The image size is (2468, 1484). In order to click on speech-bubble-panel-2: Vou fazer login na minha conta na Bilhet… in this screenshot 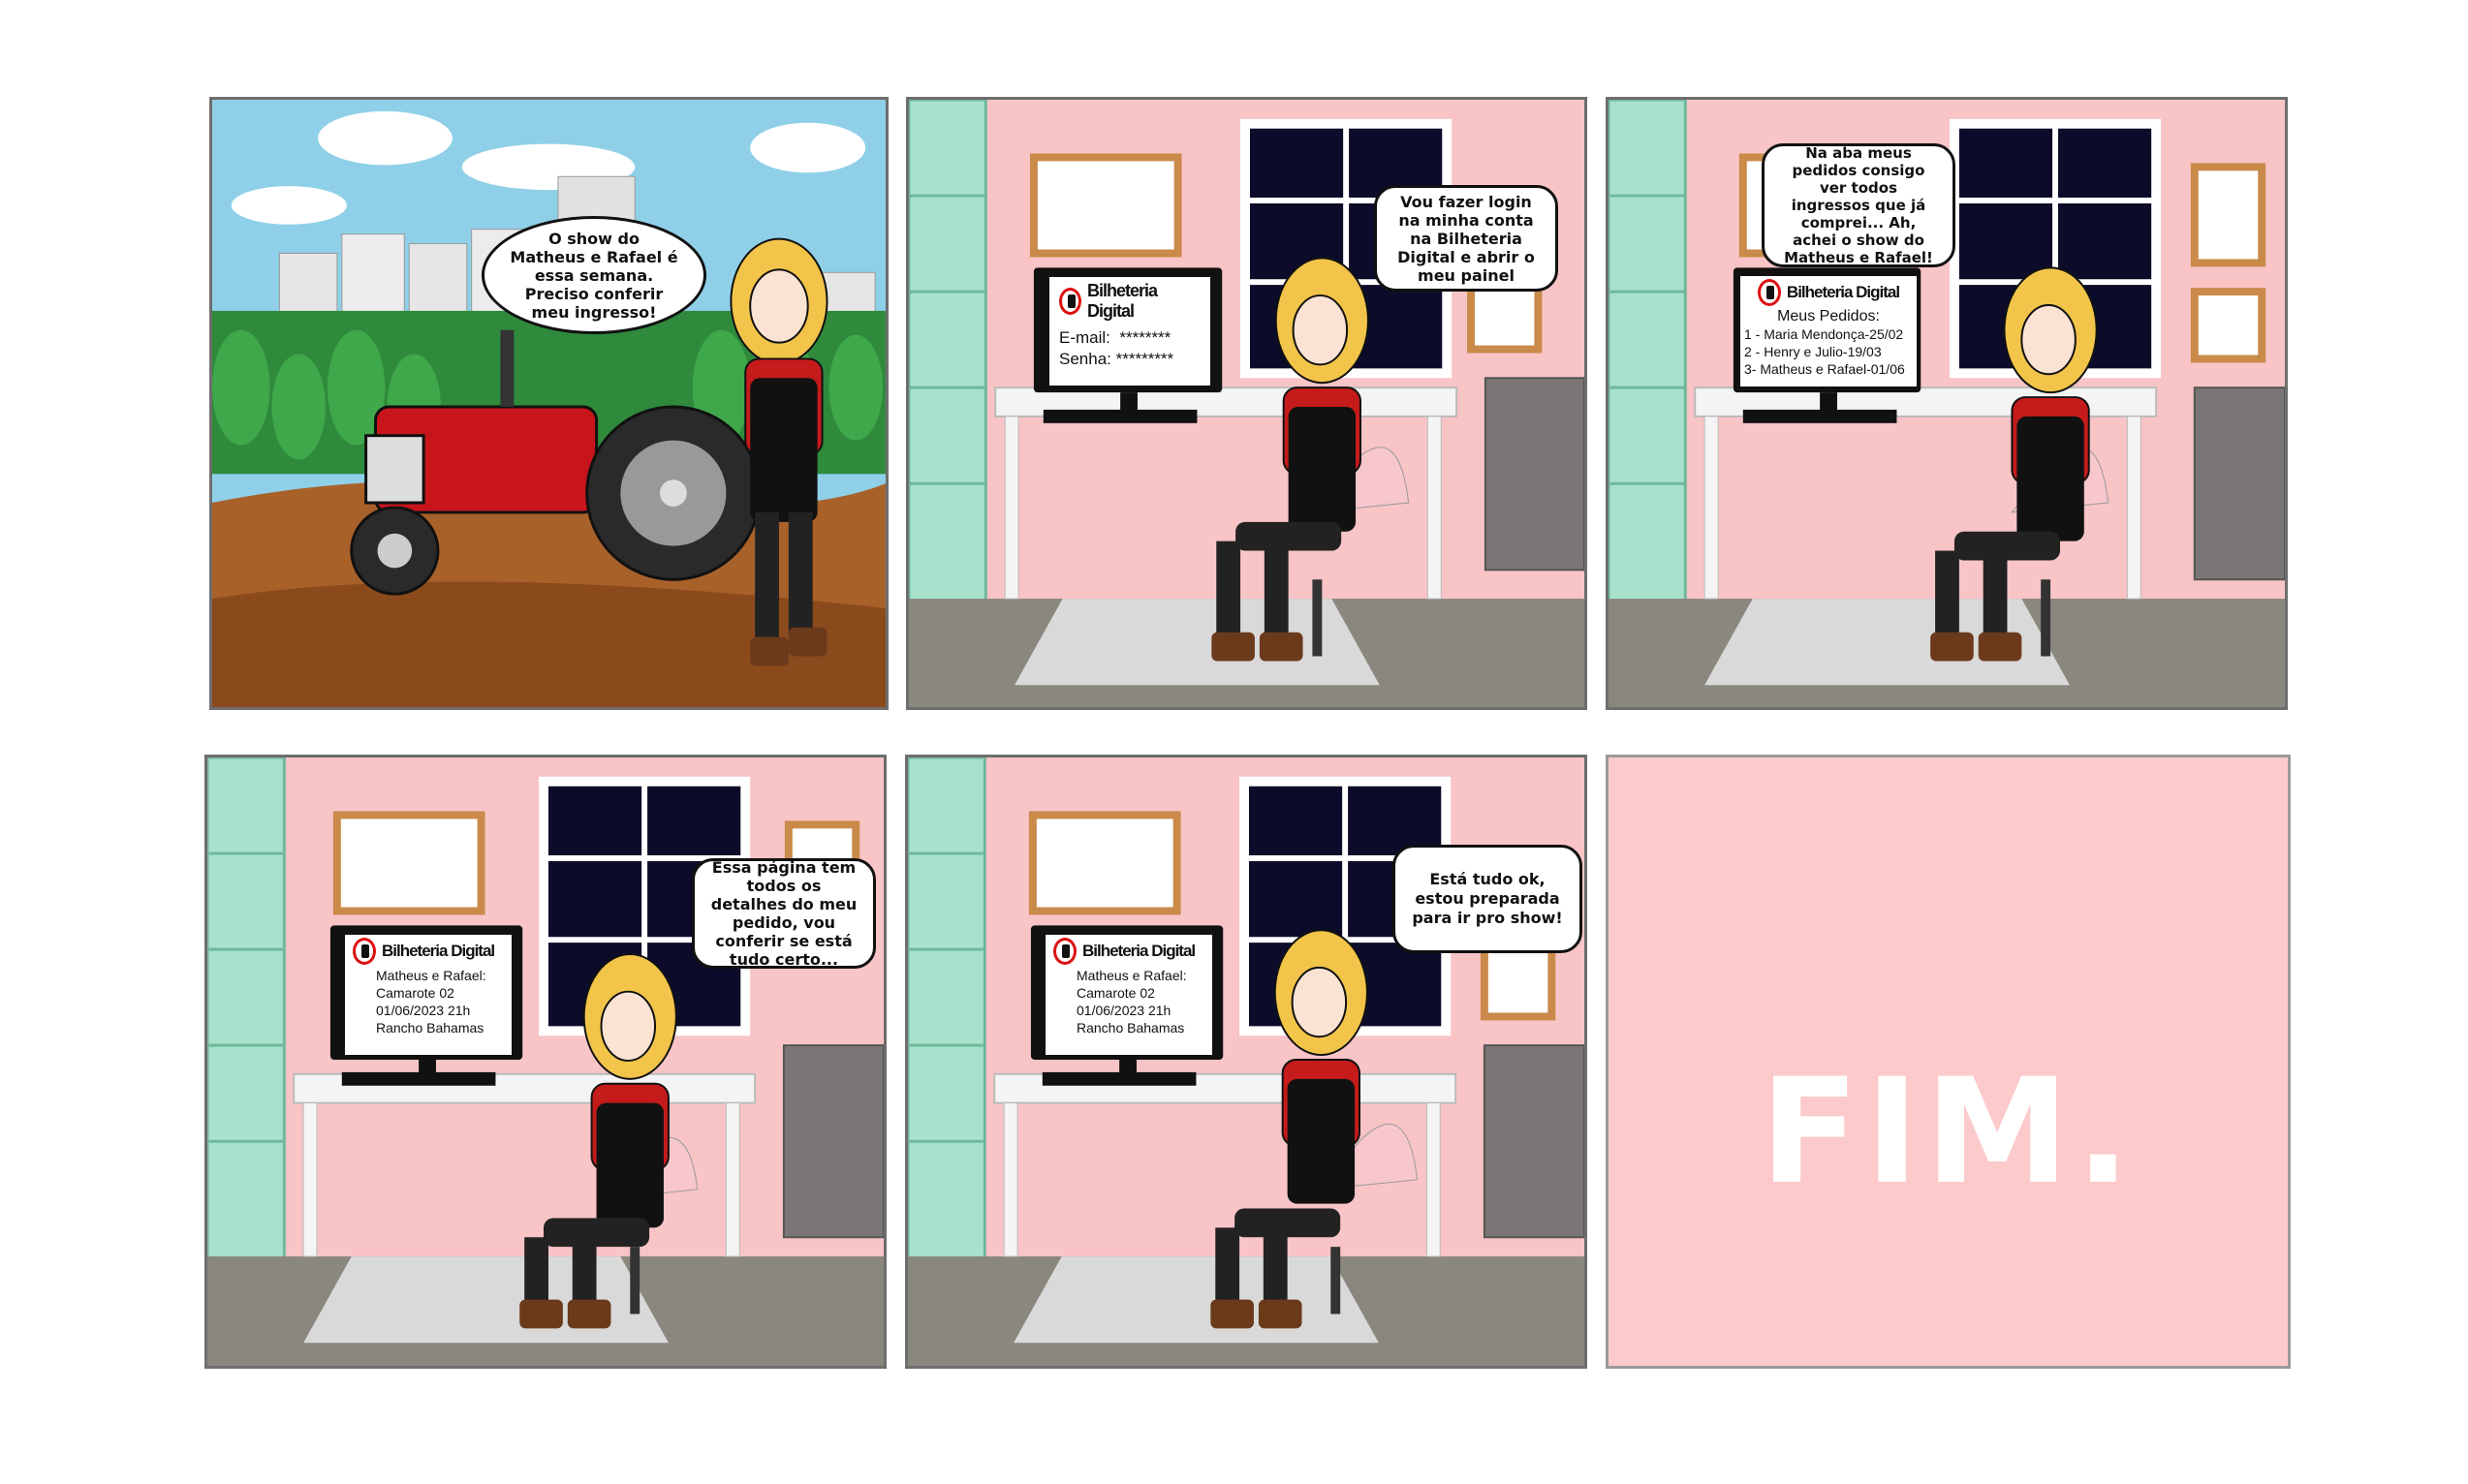, I will do `click(1466, 238)`.